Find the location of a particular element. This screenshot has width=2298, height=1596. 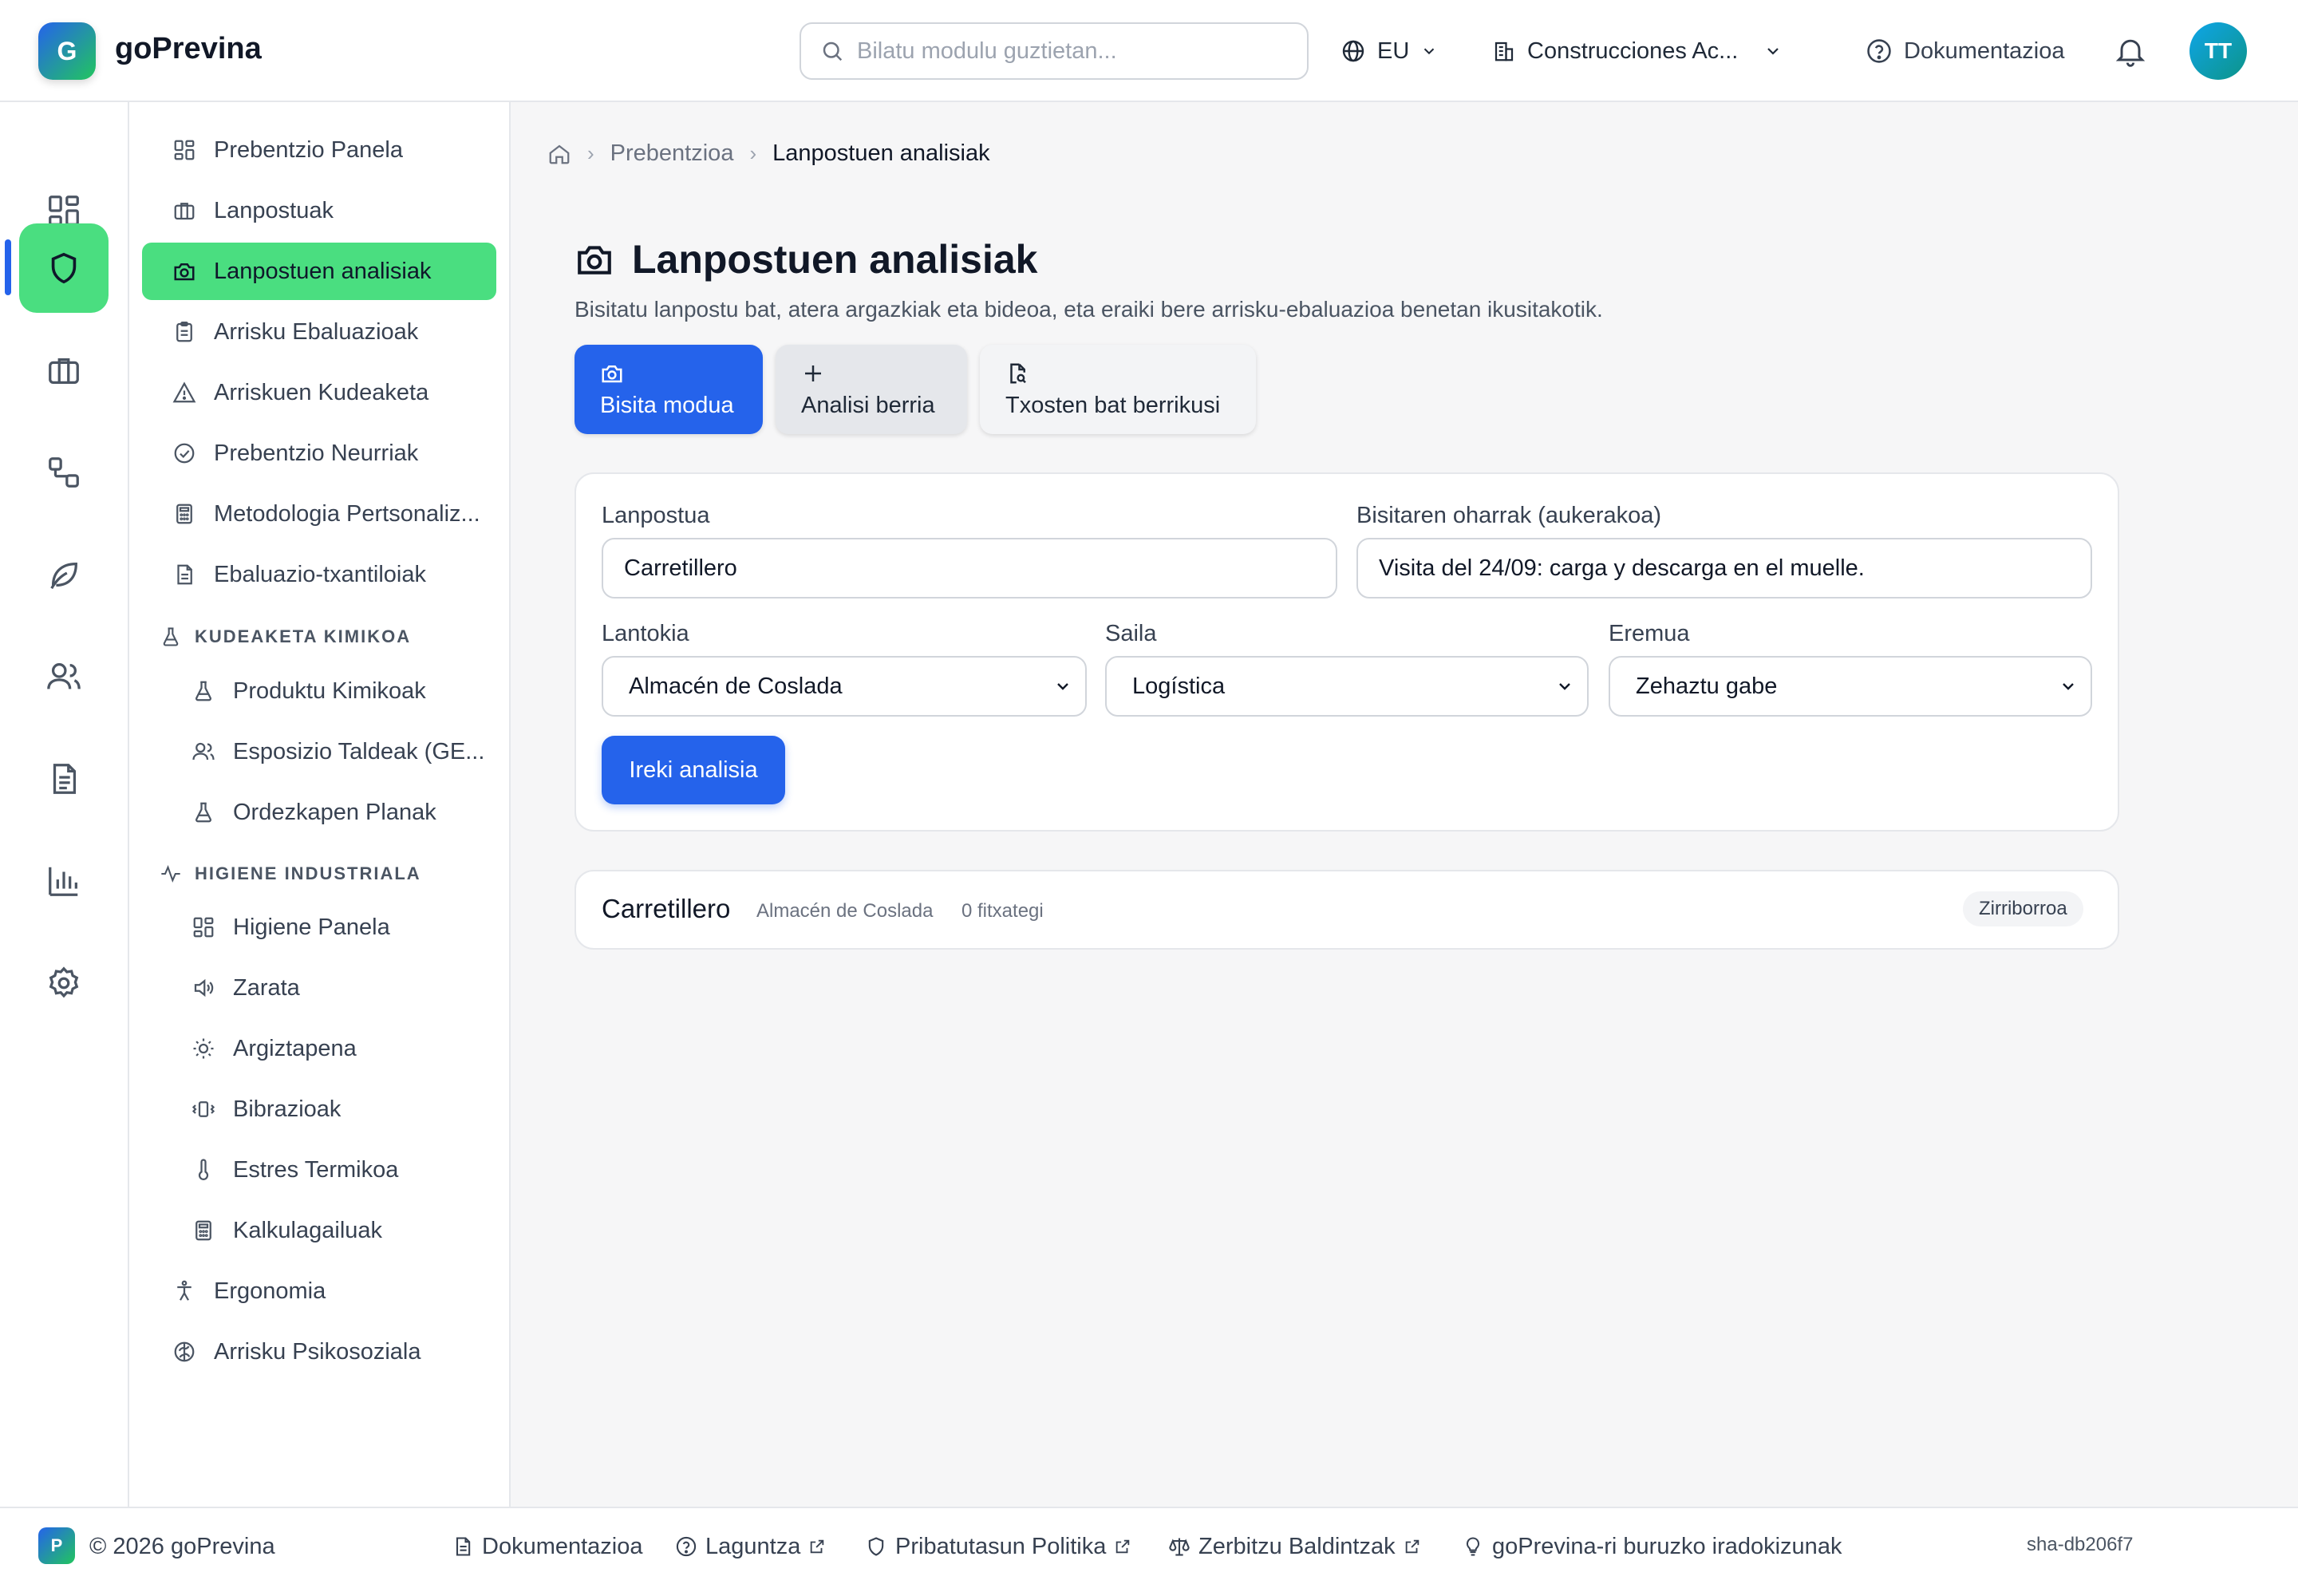

search-input is located at coordinates (1072, 51).